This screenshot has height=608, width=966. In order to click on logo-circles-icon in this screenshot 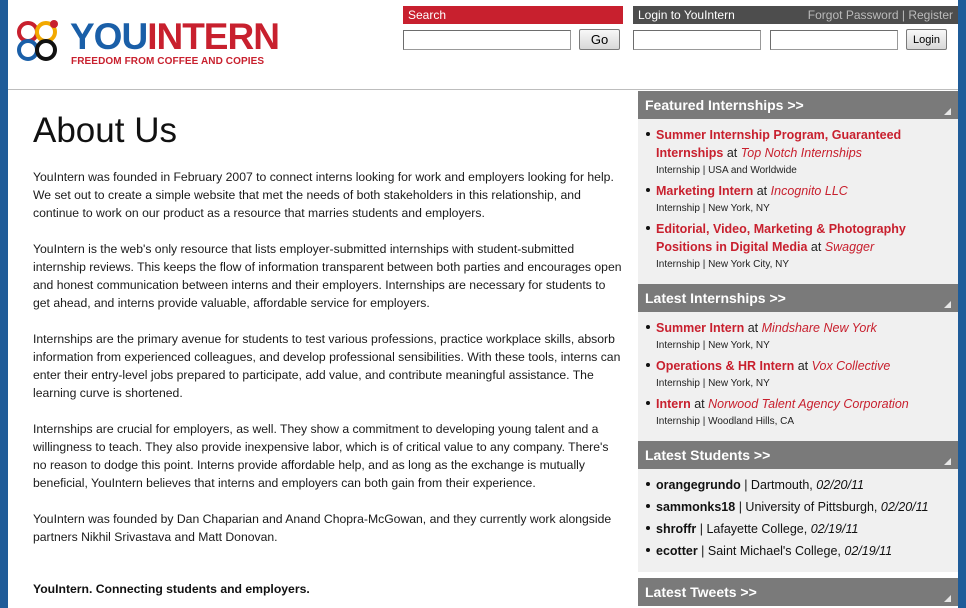, I will do `click(37, 40)`.